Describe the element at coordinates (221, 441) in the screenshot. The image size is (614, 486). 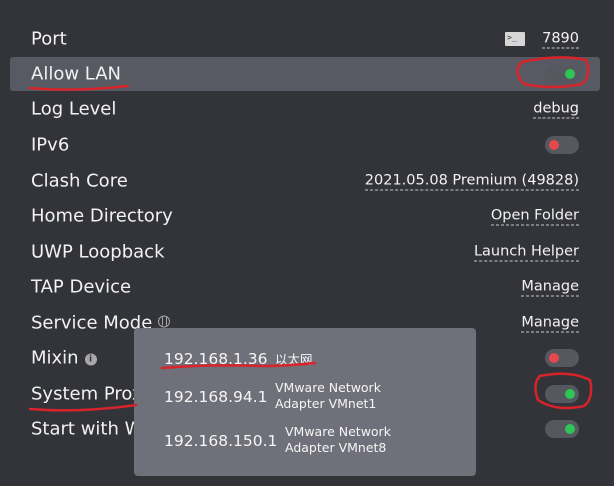
I see `ip-address: 192.168.150.1` at that location.